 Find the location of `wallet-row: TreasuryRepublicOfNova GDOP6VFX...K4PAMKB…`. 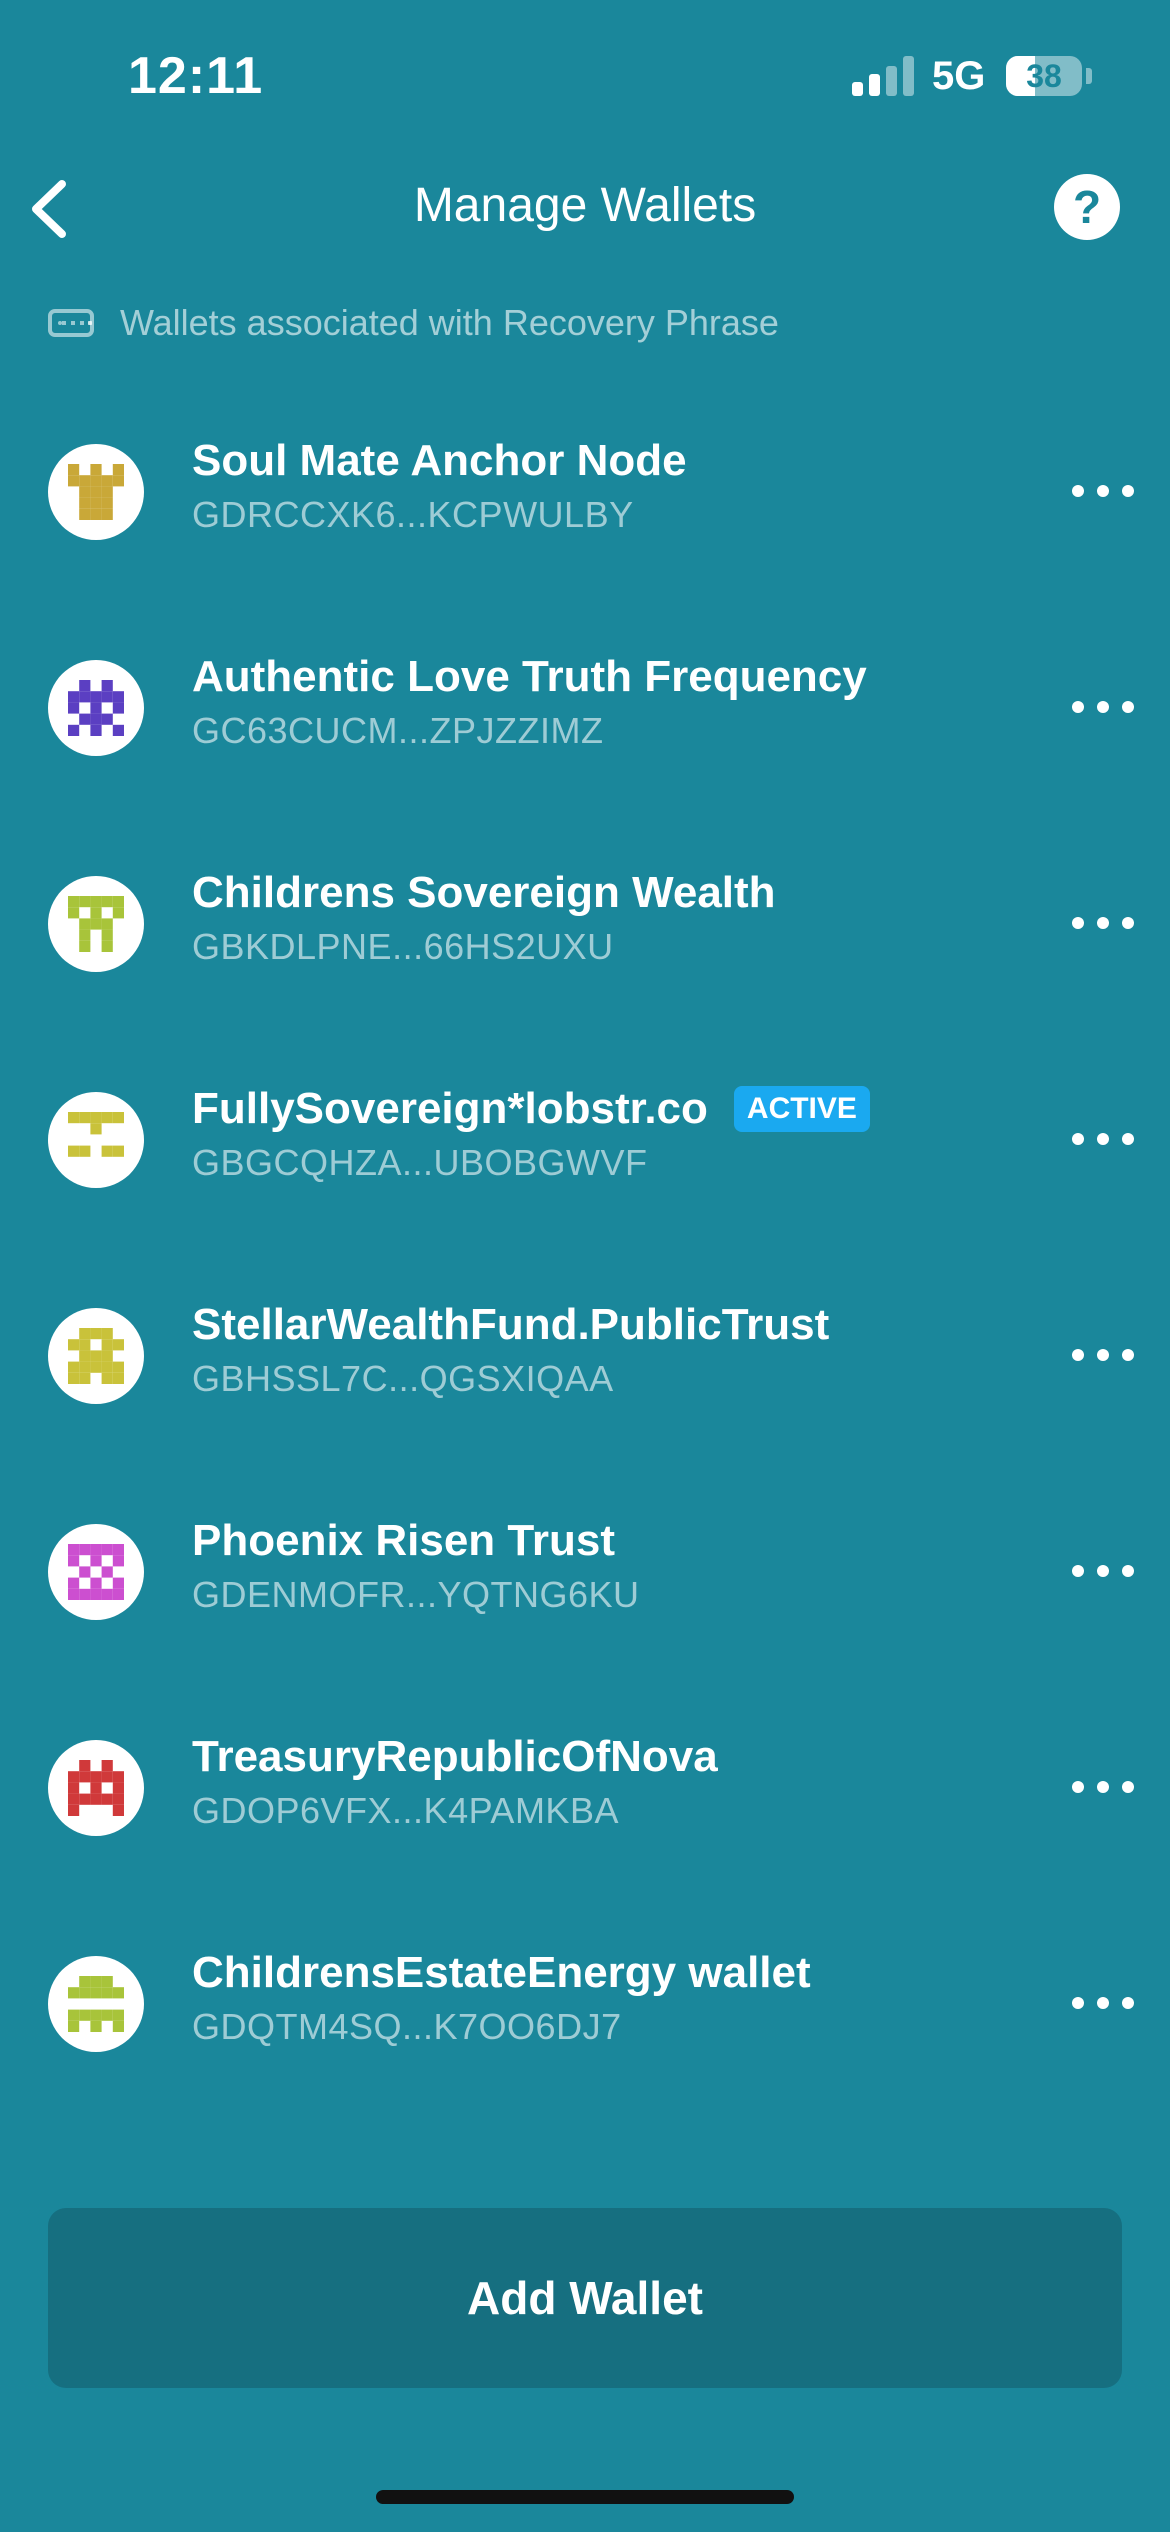

wallet-row: TreasuryRepublicOfNova GDOP6VFX...K4PAMKB… is located at coordinates (585, 1784).